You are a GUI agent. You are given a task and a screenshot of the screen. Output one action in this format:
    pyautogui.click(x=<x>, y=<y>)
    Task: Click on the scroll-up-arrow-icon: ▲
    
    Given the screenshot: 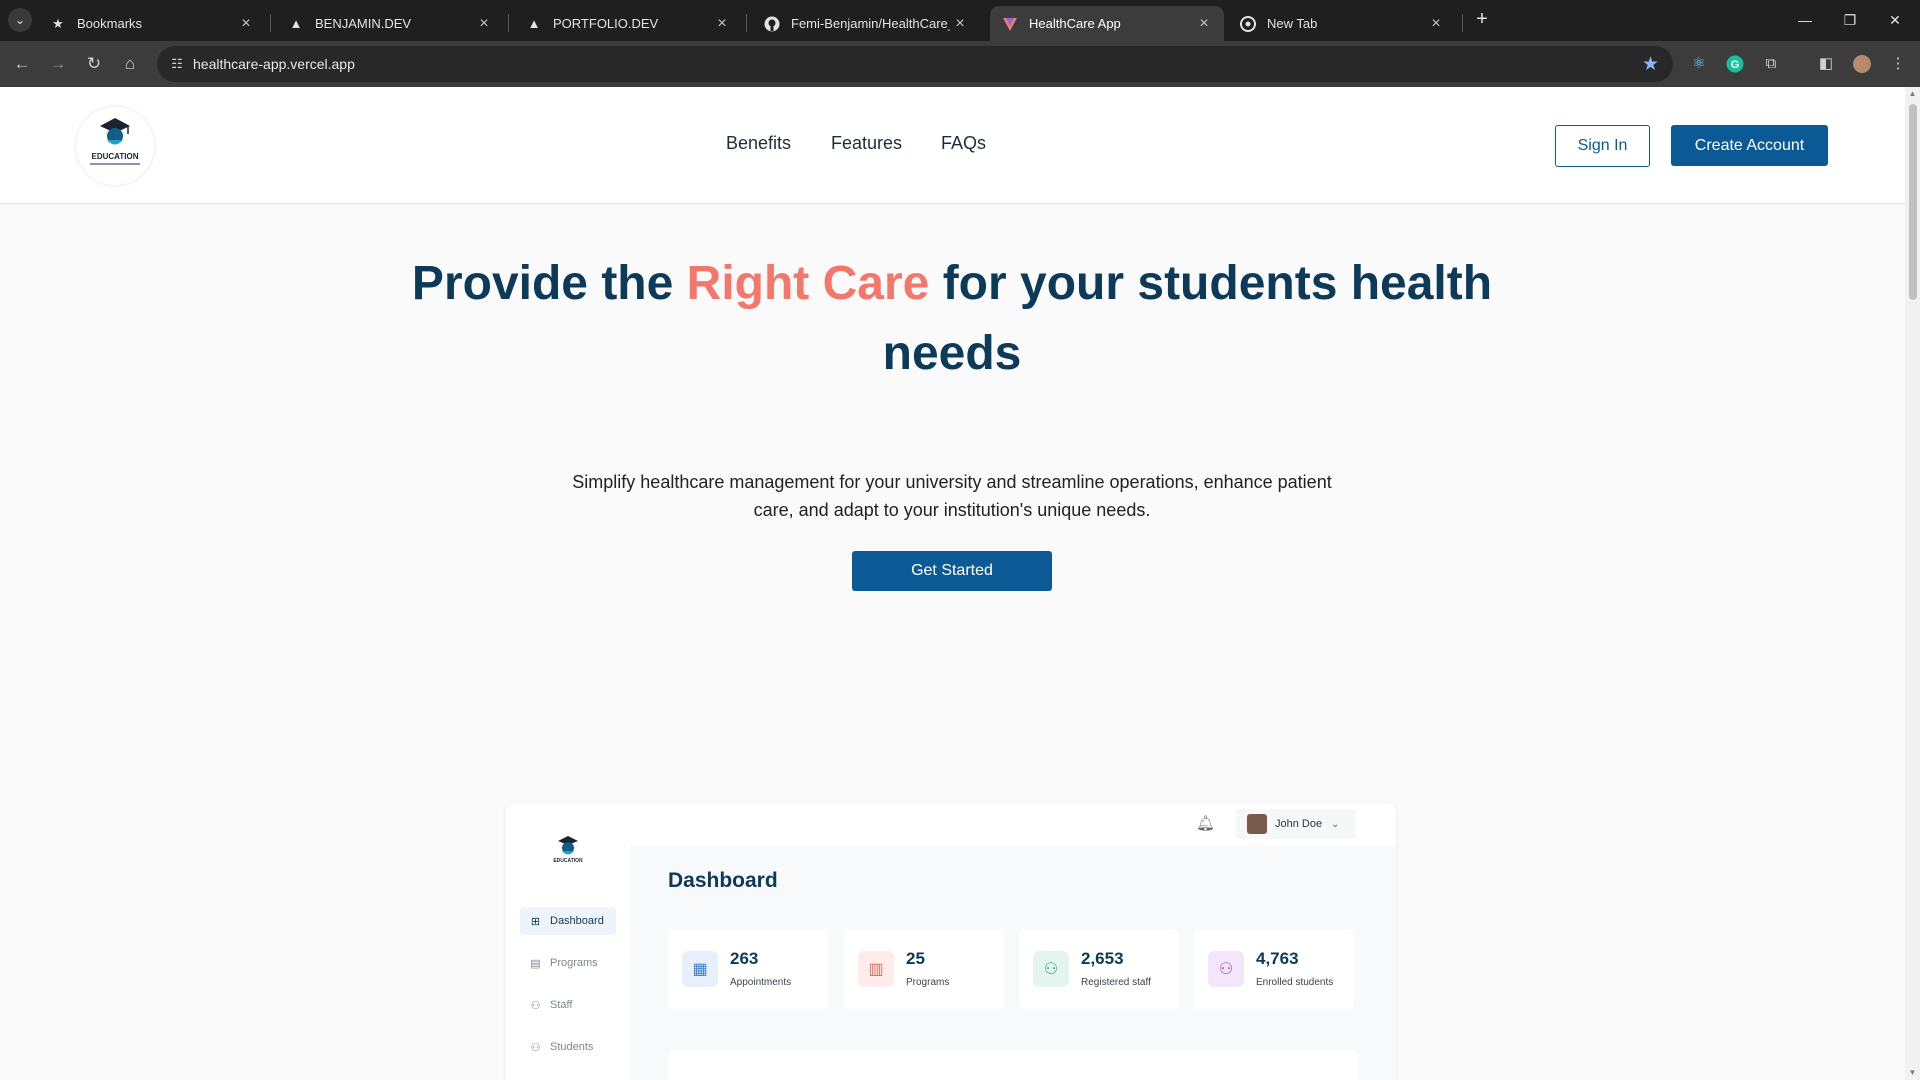 What is the action you would take?
    pyautogui.click(x=1912, y=94)
    